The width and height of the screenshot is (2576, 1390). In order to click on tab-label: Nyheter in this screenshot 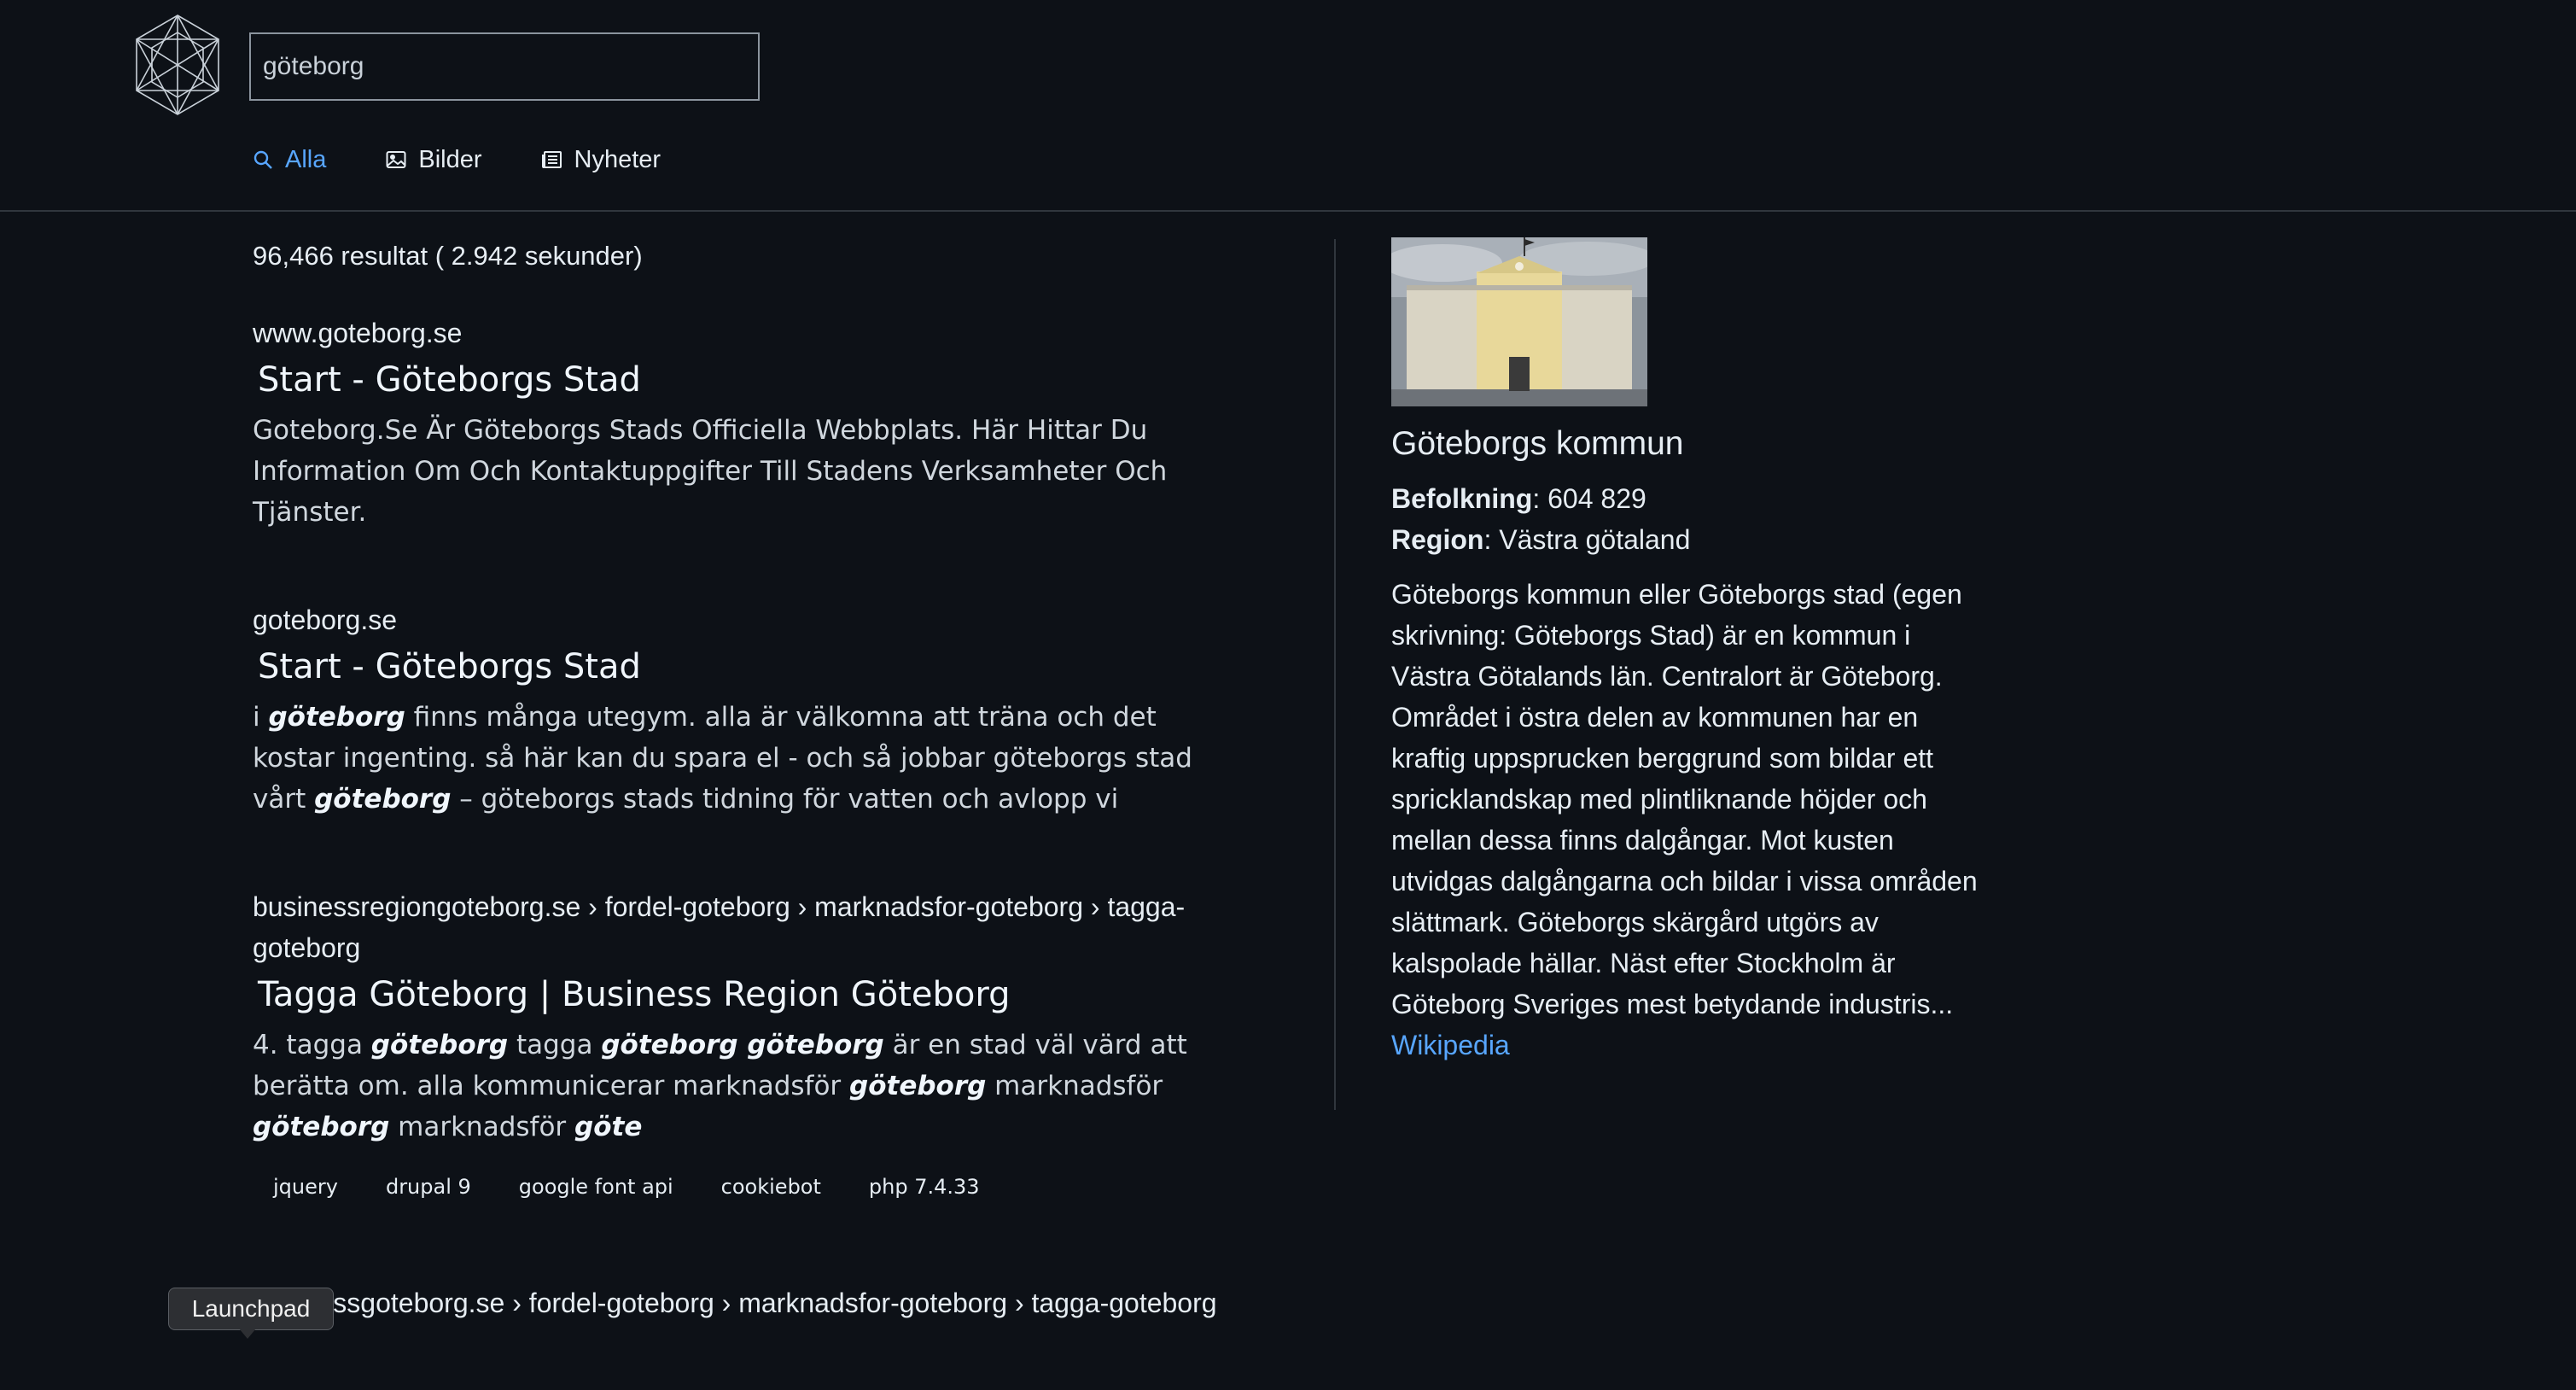, I will do `click(617, 159)`.